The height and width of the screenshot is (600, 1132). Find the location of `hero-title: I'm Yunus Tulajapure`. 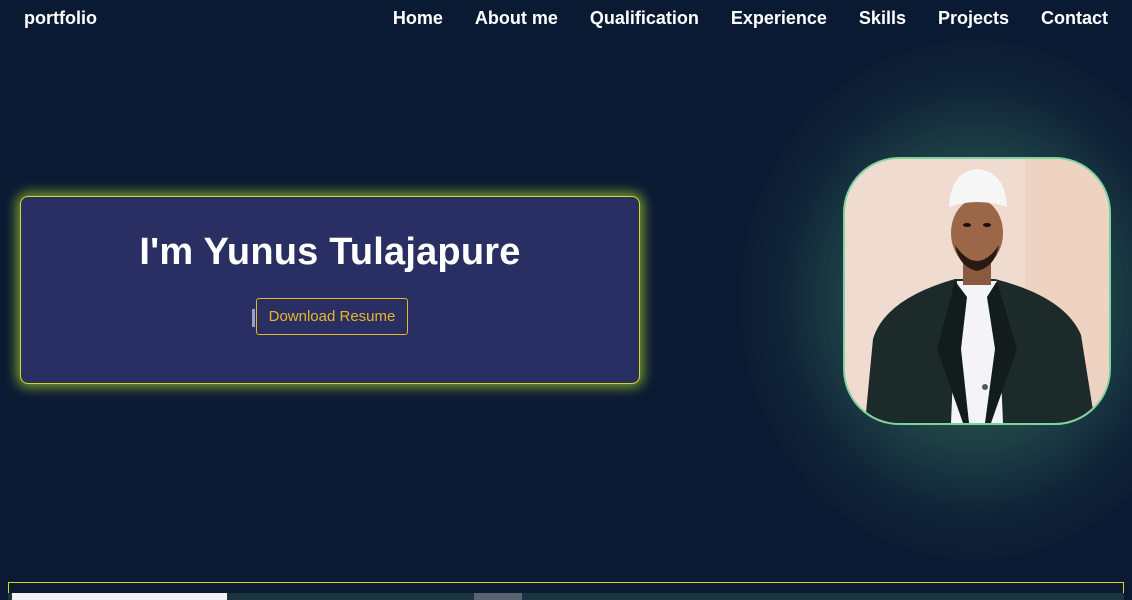

hero-title: I'm Yunus Tulajapure is located at coordinates (330, 252).